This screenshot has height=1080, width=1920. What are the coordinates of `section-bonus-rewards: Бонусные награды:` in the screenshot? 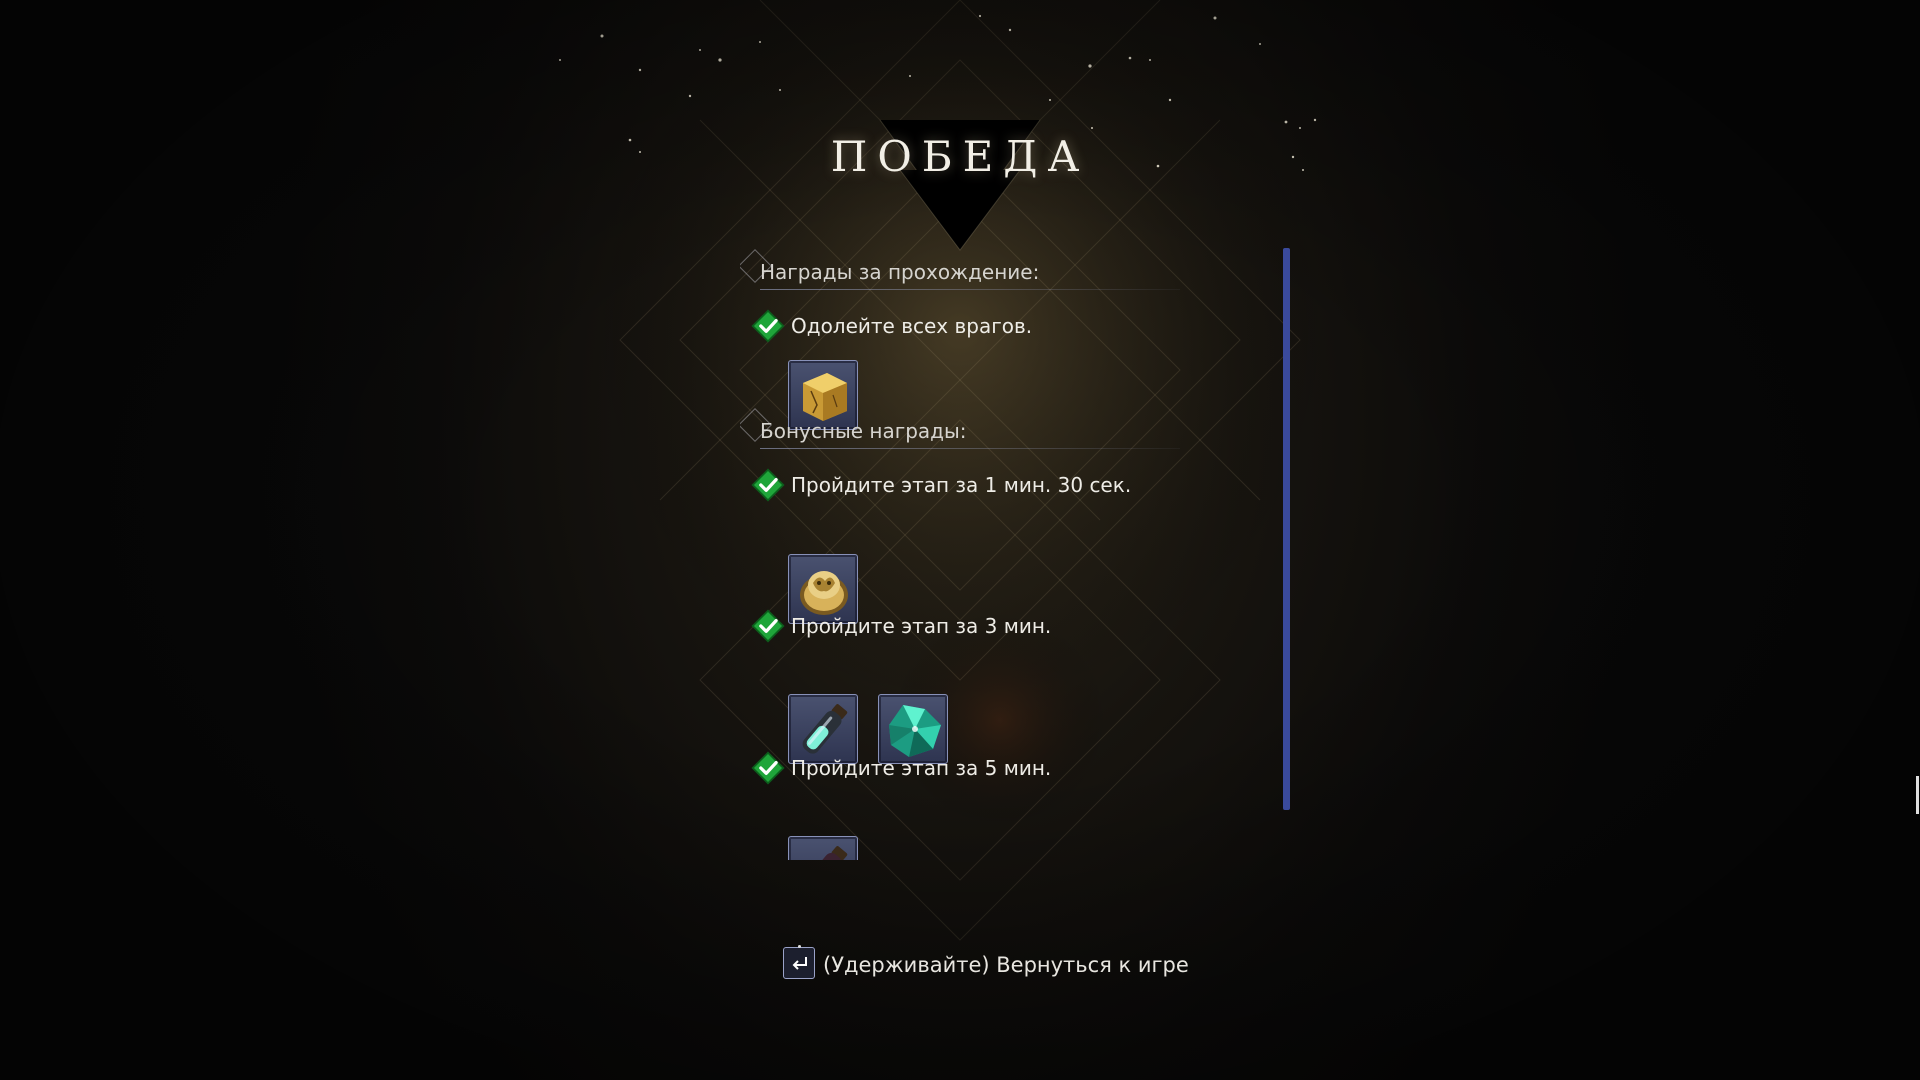 It's located at (960, 427).